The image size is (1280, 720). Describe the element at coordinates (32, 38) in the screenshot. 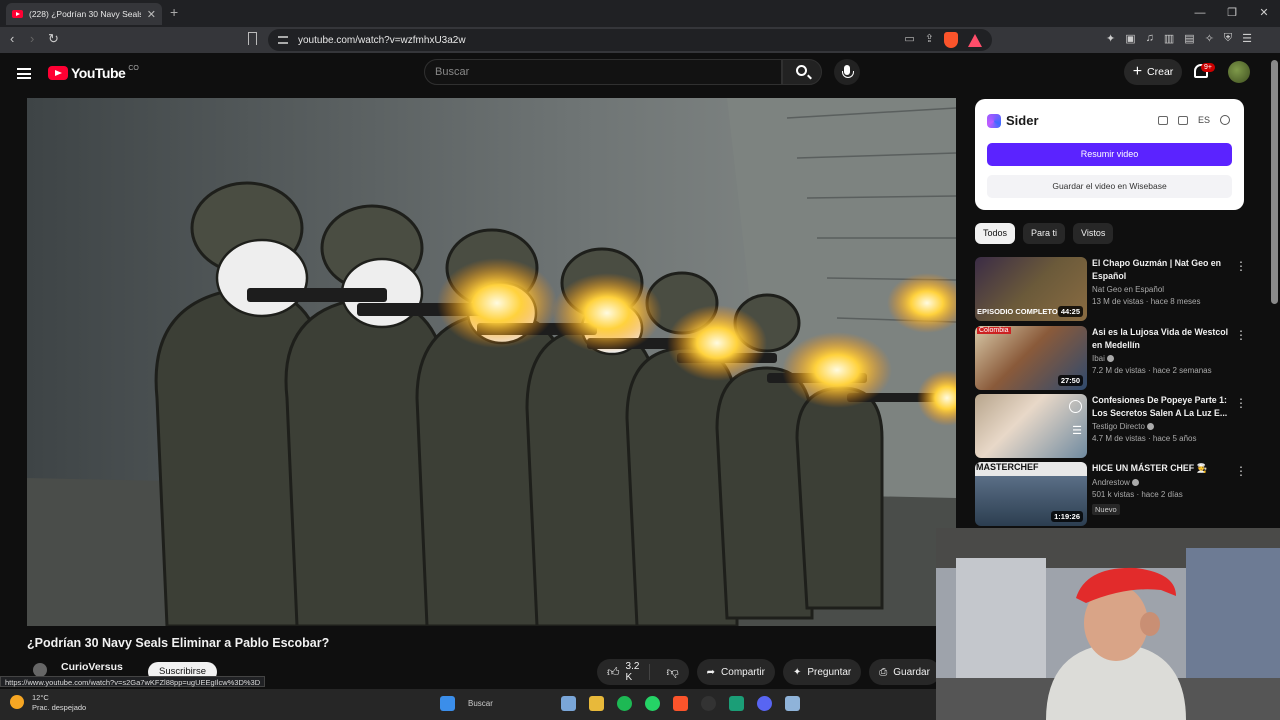

I see `forward-icon: ›` at that location.